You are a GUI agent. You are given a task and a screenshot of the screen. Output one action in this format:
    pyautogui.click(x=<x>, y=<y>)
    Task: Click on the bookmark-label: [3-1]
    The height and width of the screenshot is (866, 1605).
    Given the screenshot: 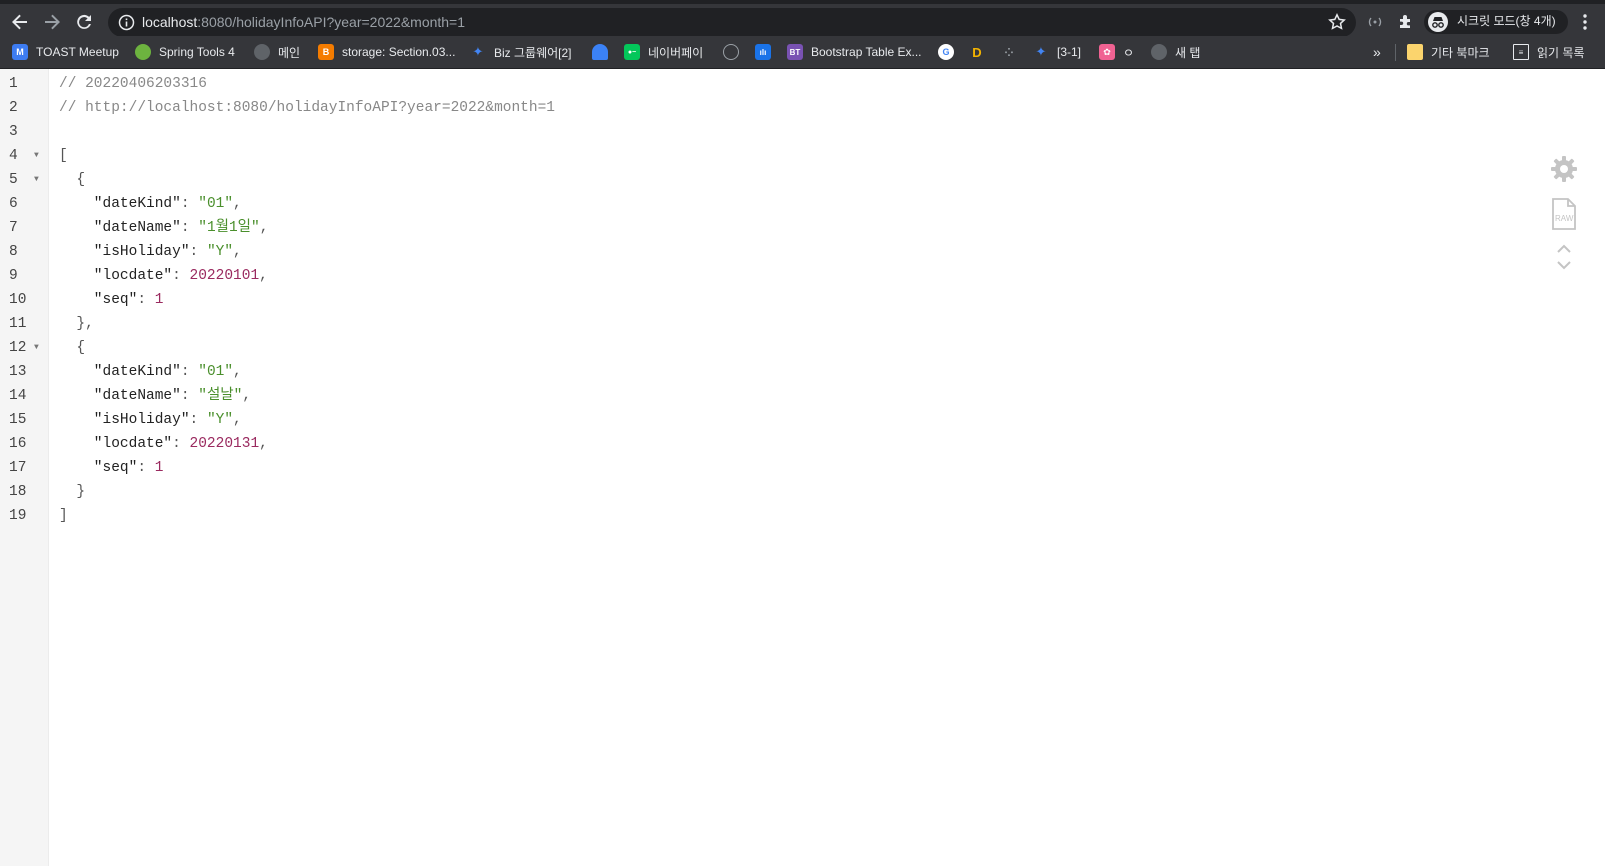 What is the action you would take?
    pyautogui.click(x=1069, y=52)
    